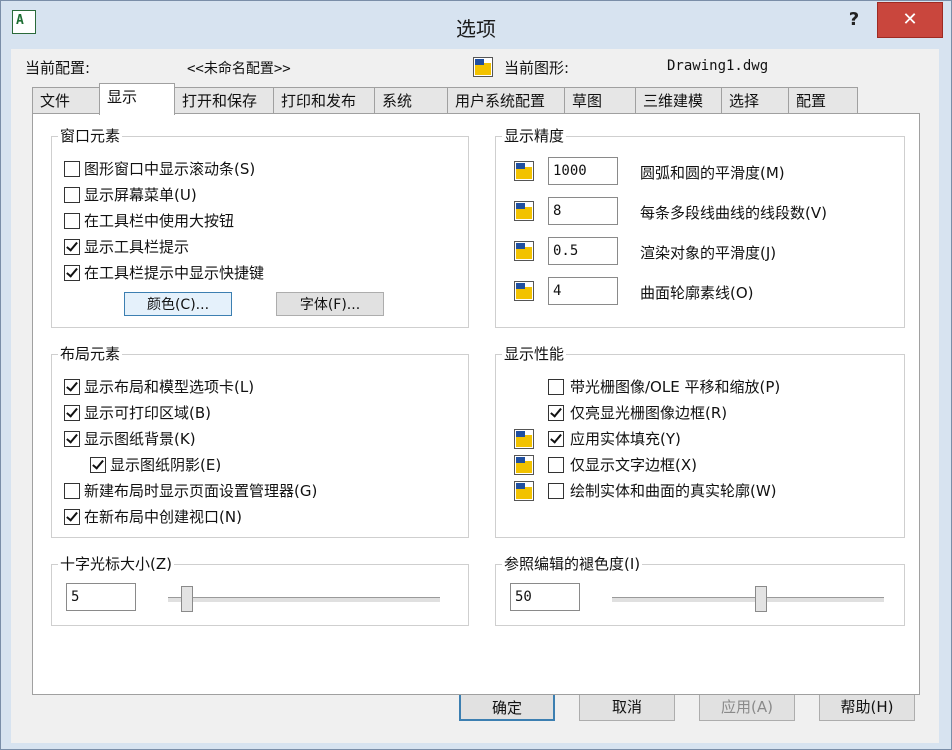 The width and height of the screenshot is (952, 750). What do you see at coordinates (675, 387) in the screenshot?
I see `raster-pan-zoom-label: 带光栅图像/OLE 平移和缩放(P)` at bounding box center [675, 387].